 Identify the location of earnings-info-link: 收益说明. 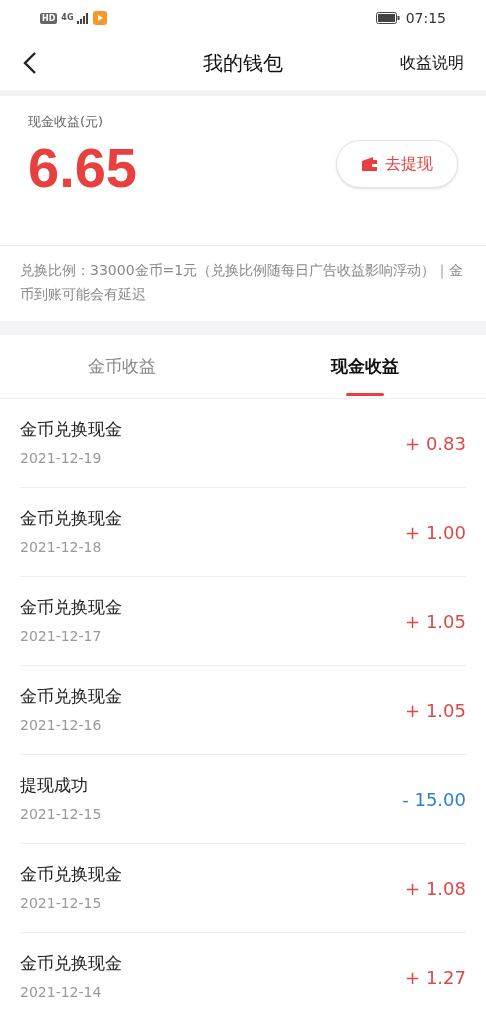
(432, 63).